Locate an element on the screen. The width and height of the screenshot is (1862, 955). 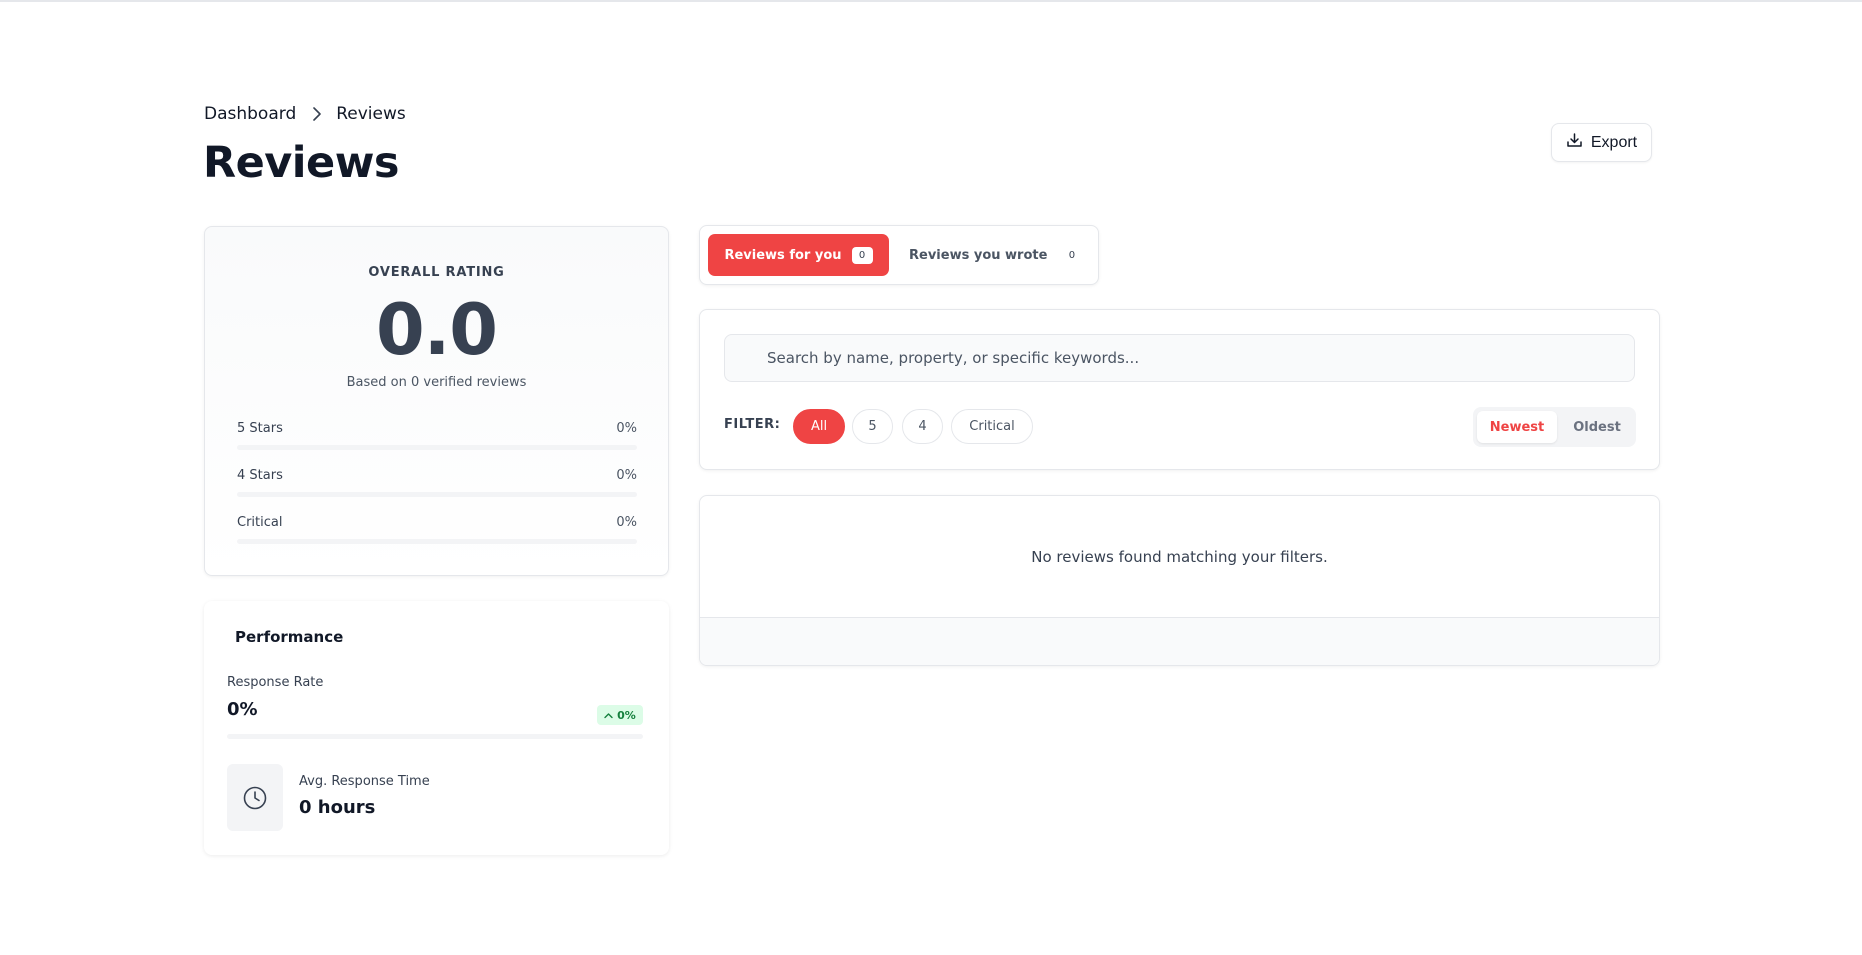
filter-label: FILTER: is located at coordinates (752, 424).